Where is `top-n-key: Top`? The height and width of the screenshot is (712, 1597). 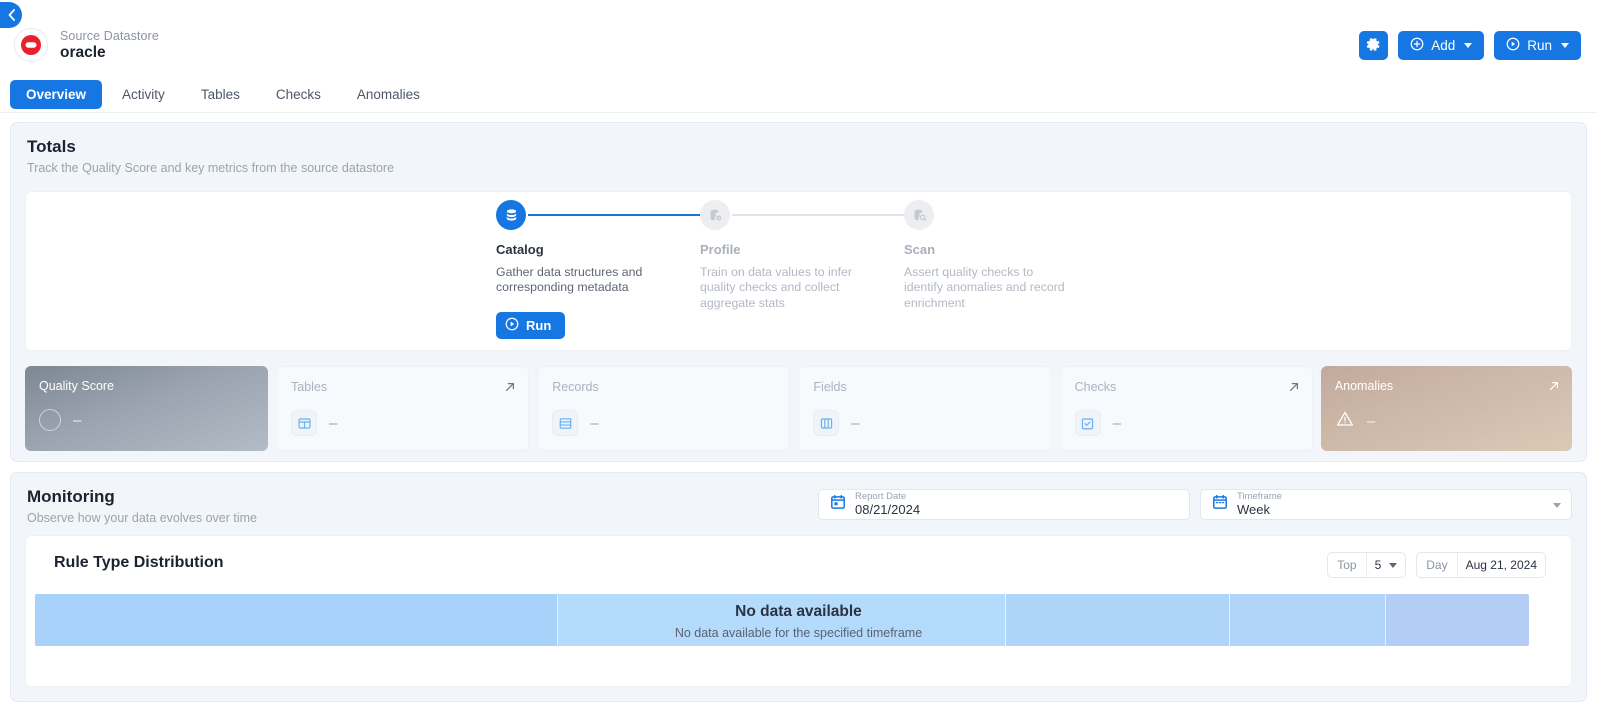
top-n-key: Top is located at coordinates (1347, 565).